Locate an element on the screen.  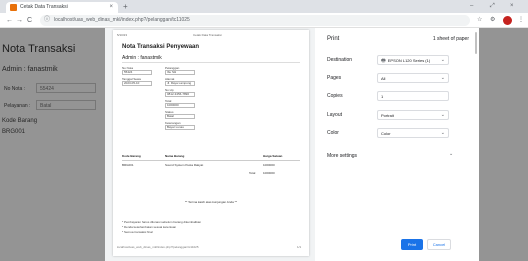
preview-header-date: 5/10/23 is located at coordinates (122, 35).